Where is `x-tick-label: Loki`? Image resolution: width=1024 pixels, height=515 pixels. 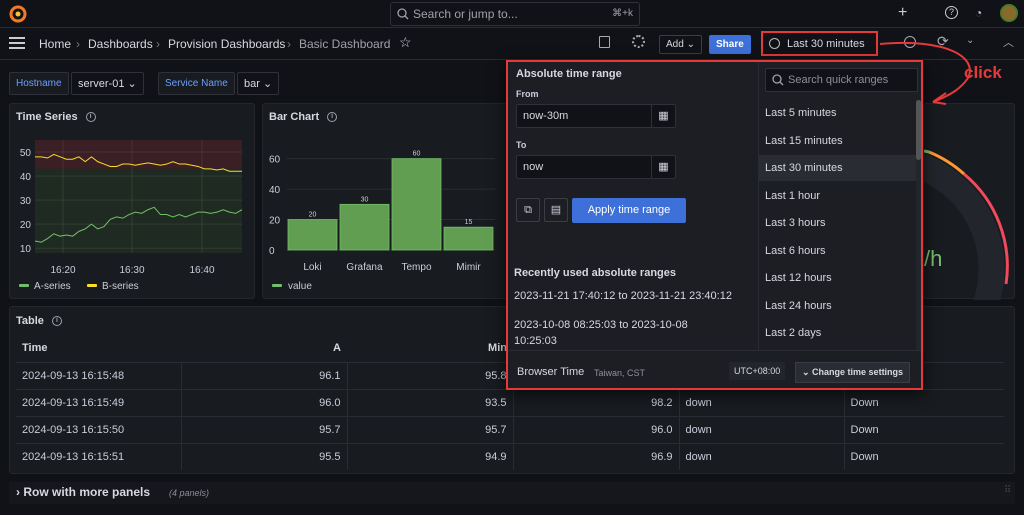 x-tick-label: Loki is located at coordinates (312, 267).